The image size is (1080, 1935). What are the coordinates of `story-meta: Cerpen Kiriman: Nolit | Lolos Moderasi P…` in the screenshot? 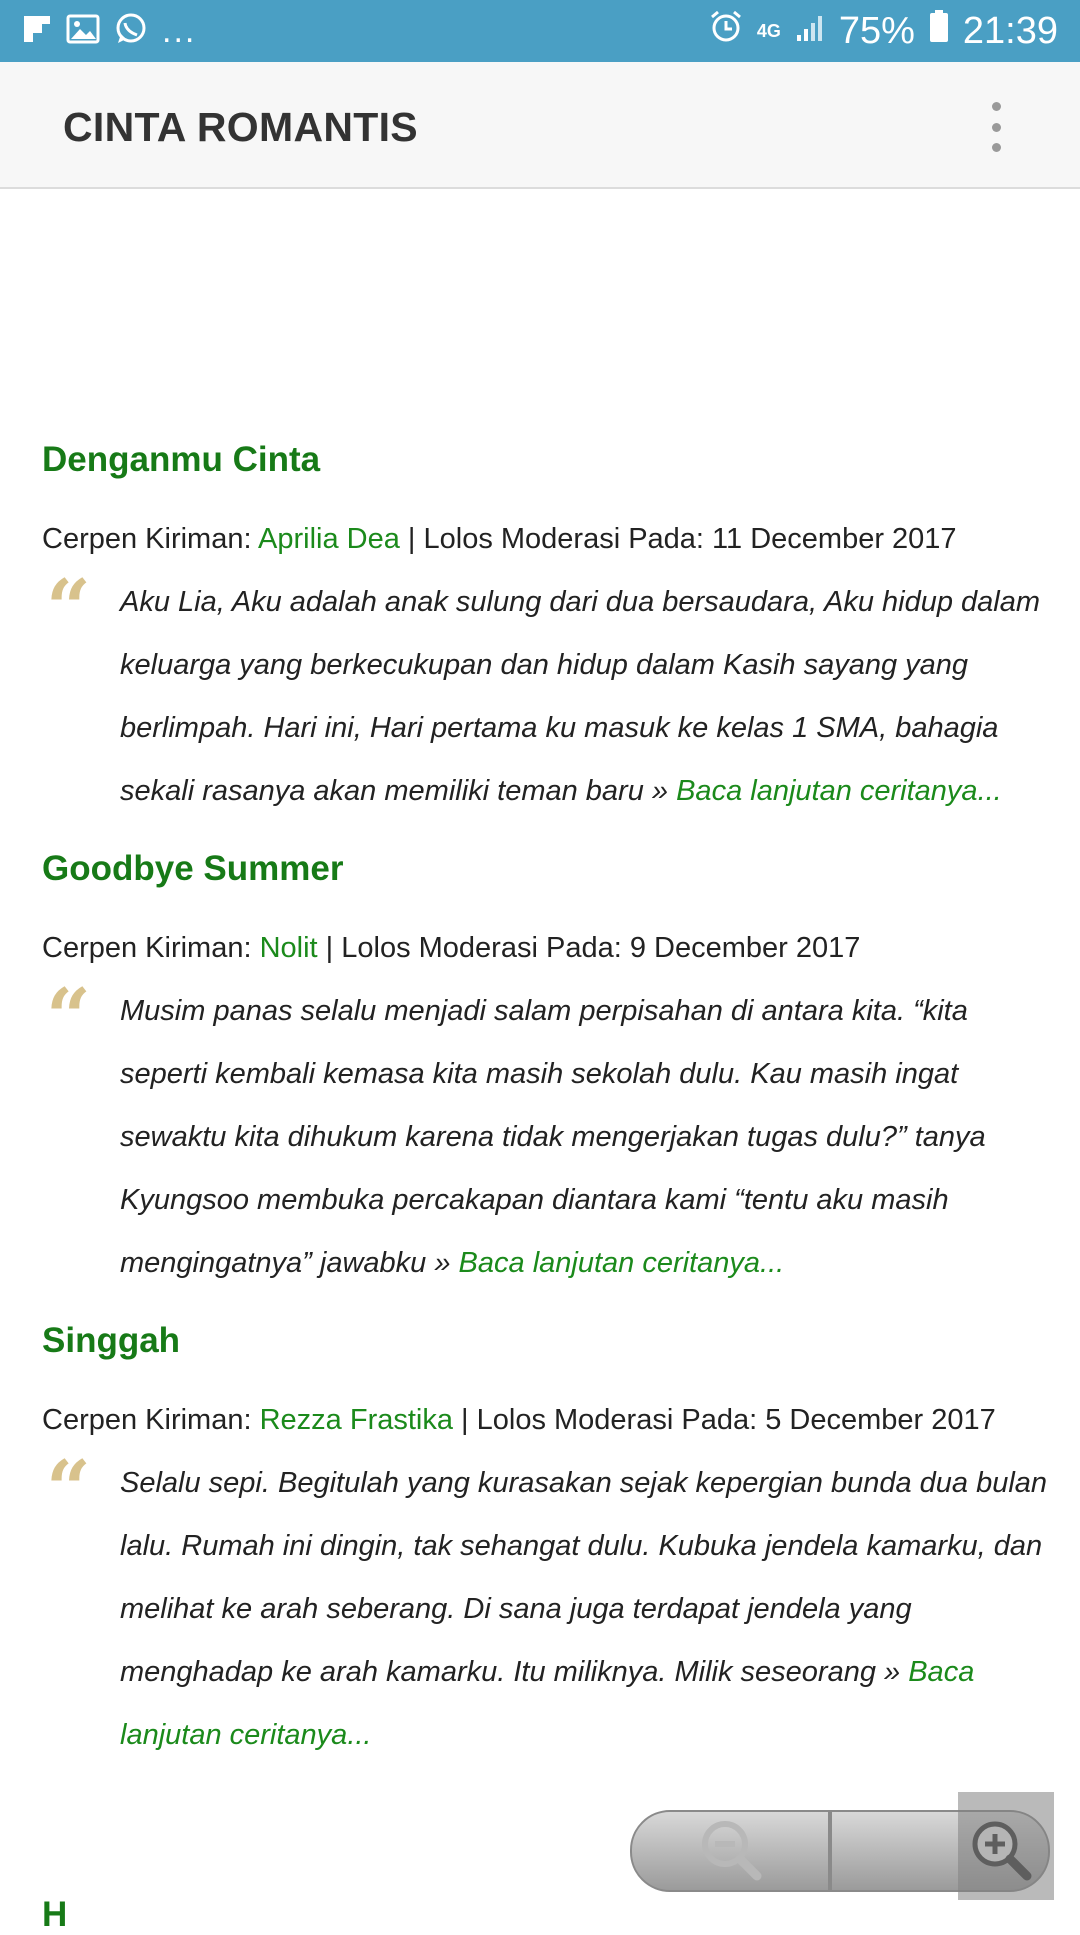 It's located at (547, 948).